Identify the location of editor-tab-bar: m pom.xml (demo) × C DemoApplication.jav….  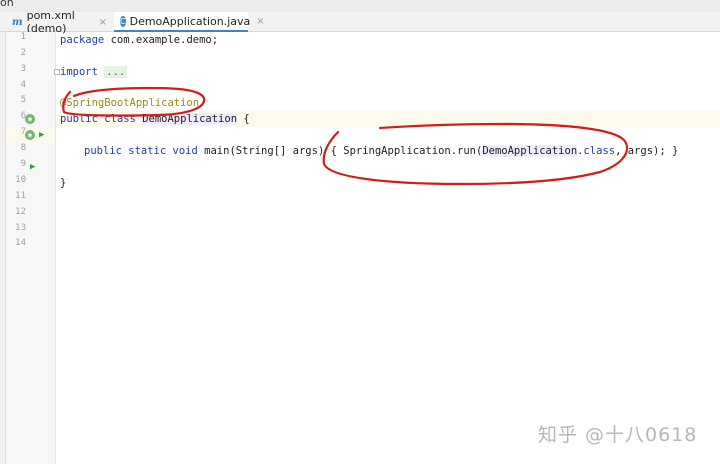
(360, 22).